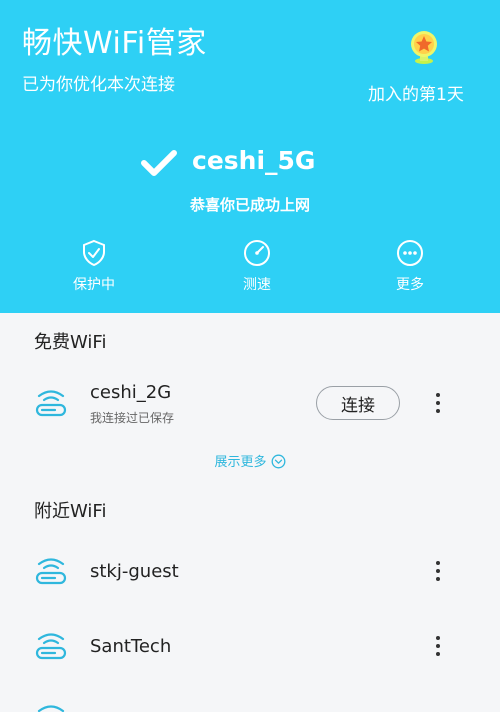 The height and width of the screenshot is (712, 500). What do you see at coordinates (416, 95) in the screenshot?
I see `joined-days-text: 加入的第1天` at bounding box center [416, 95].